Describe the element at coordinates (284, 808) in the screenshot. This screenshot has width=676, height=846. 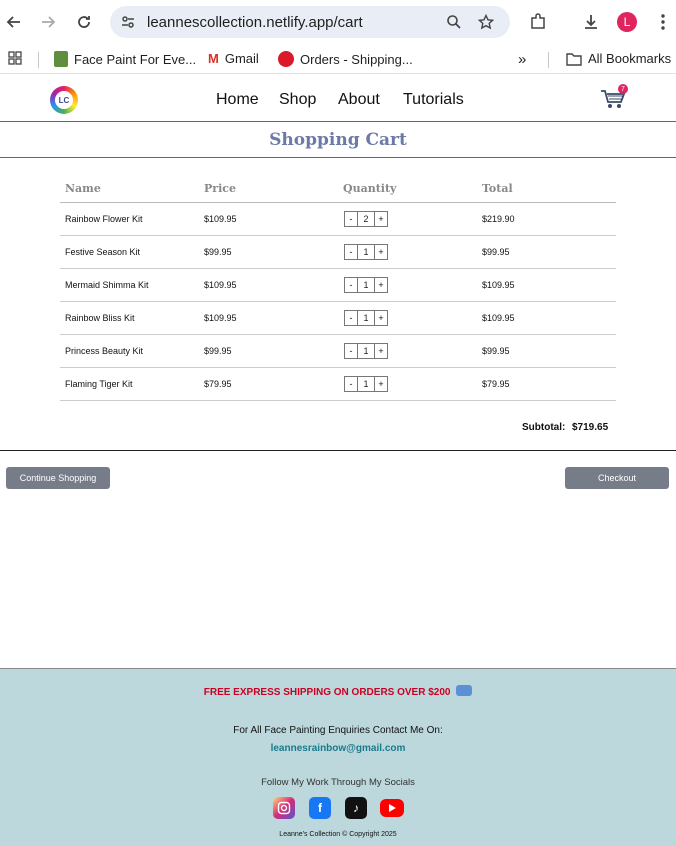
I see `instagram-icon` at that location.